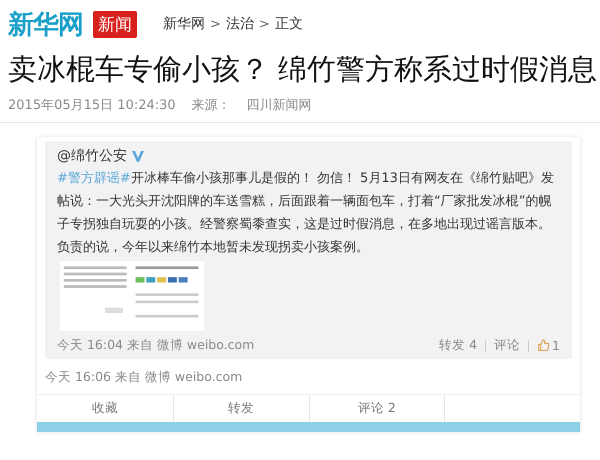 Image resolution: width=600 pixels, height=460 pixels. I want to click on article-title: 卖冰棍车专偷小孩？ 绵竹警方称系过时假消息, so click(303, 69).